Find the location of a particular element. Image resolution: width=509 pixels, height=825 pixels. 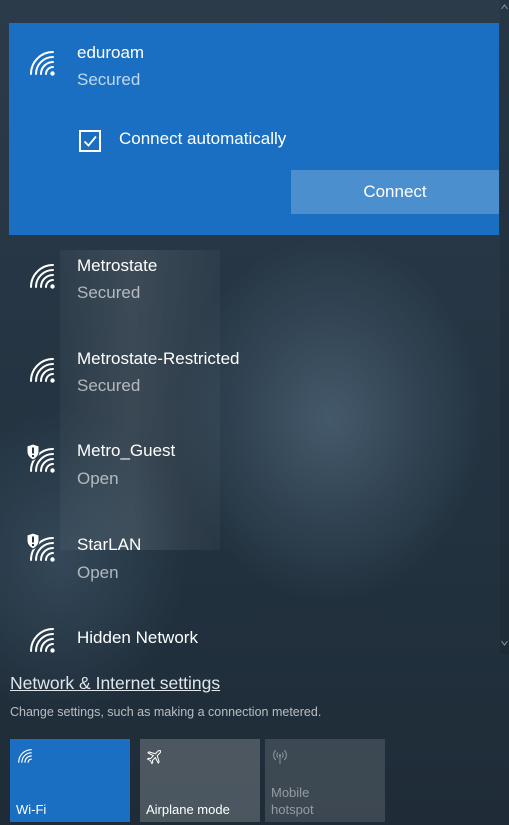

scroll-up-arrow-icon is located at coordinates (504, 7).